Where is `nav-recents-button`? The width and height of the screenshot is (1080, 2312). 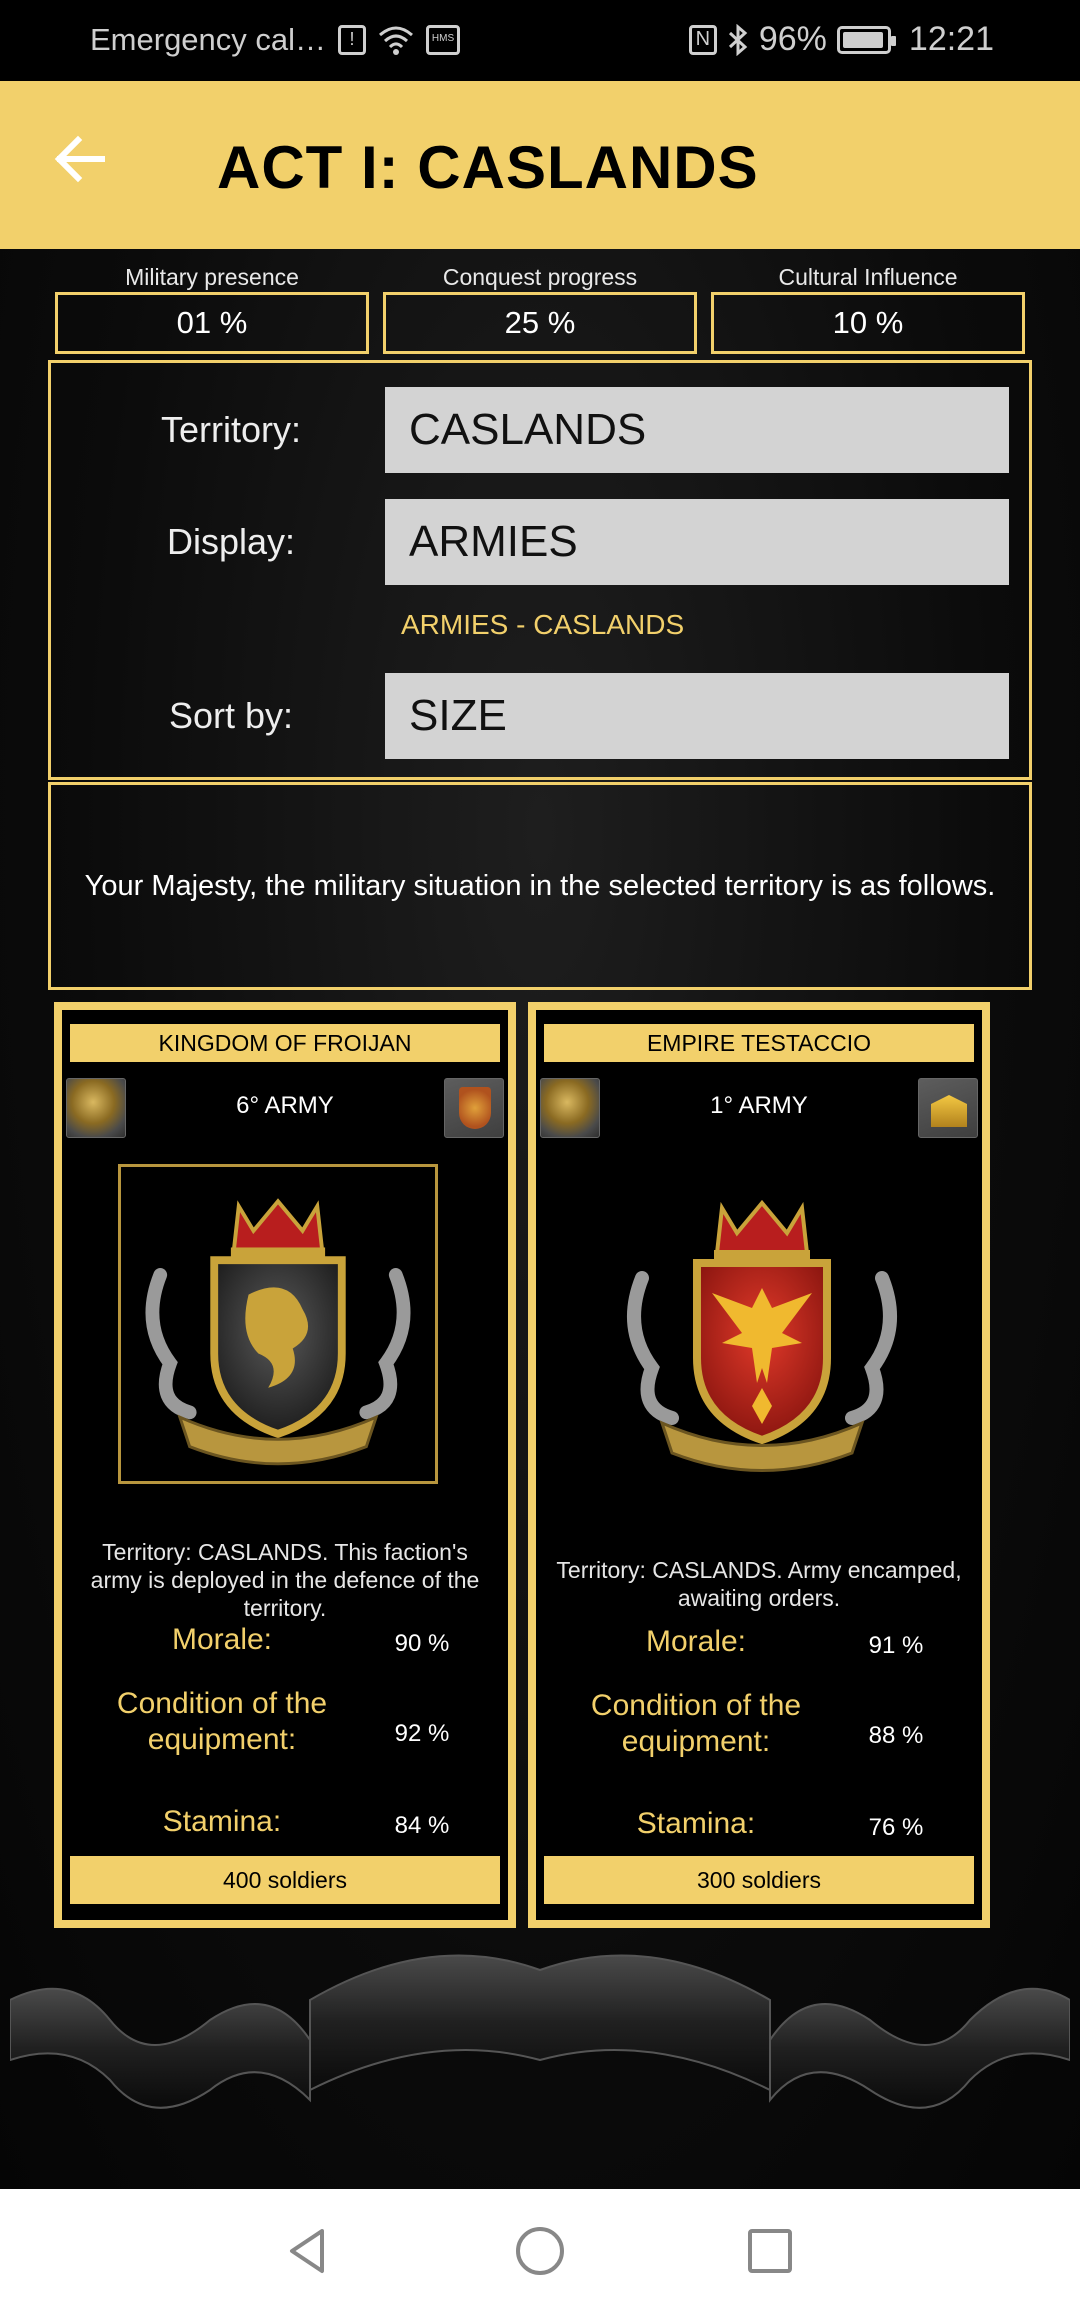
nav-recents-button is located at coordinates (770, 2251).